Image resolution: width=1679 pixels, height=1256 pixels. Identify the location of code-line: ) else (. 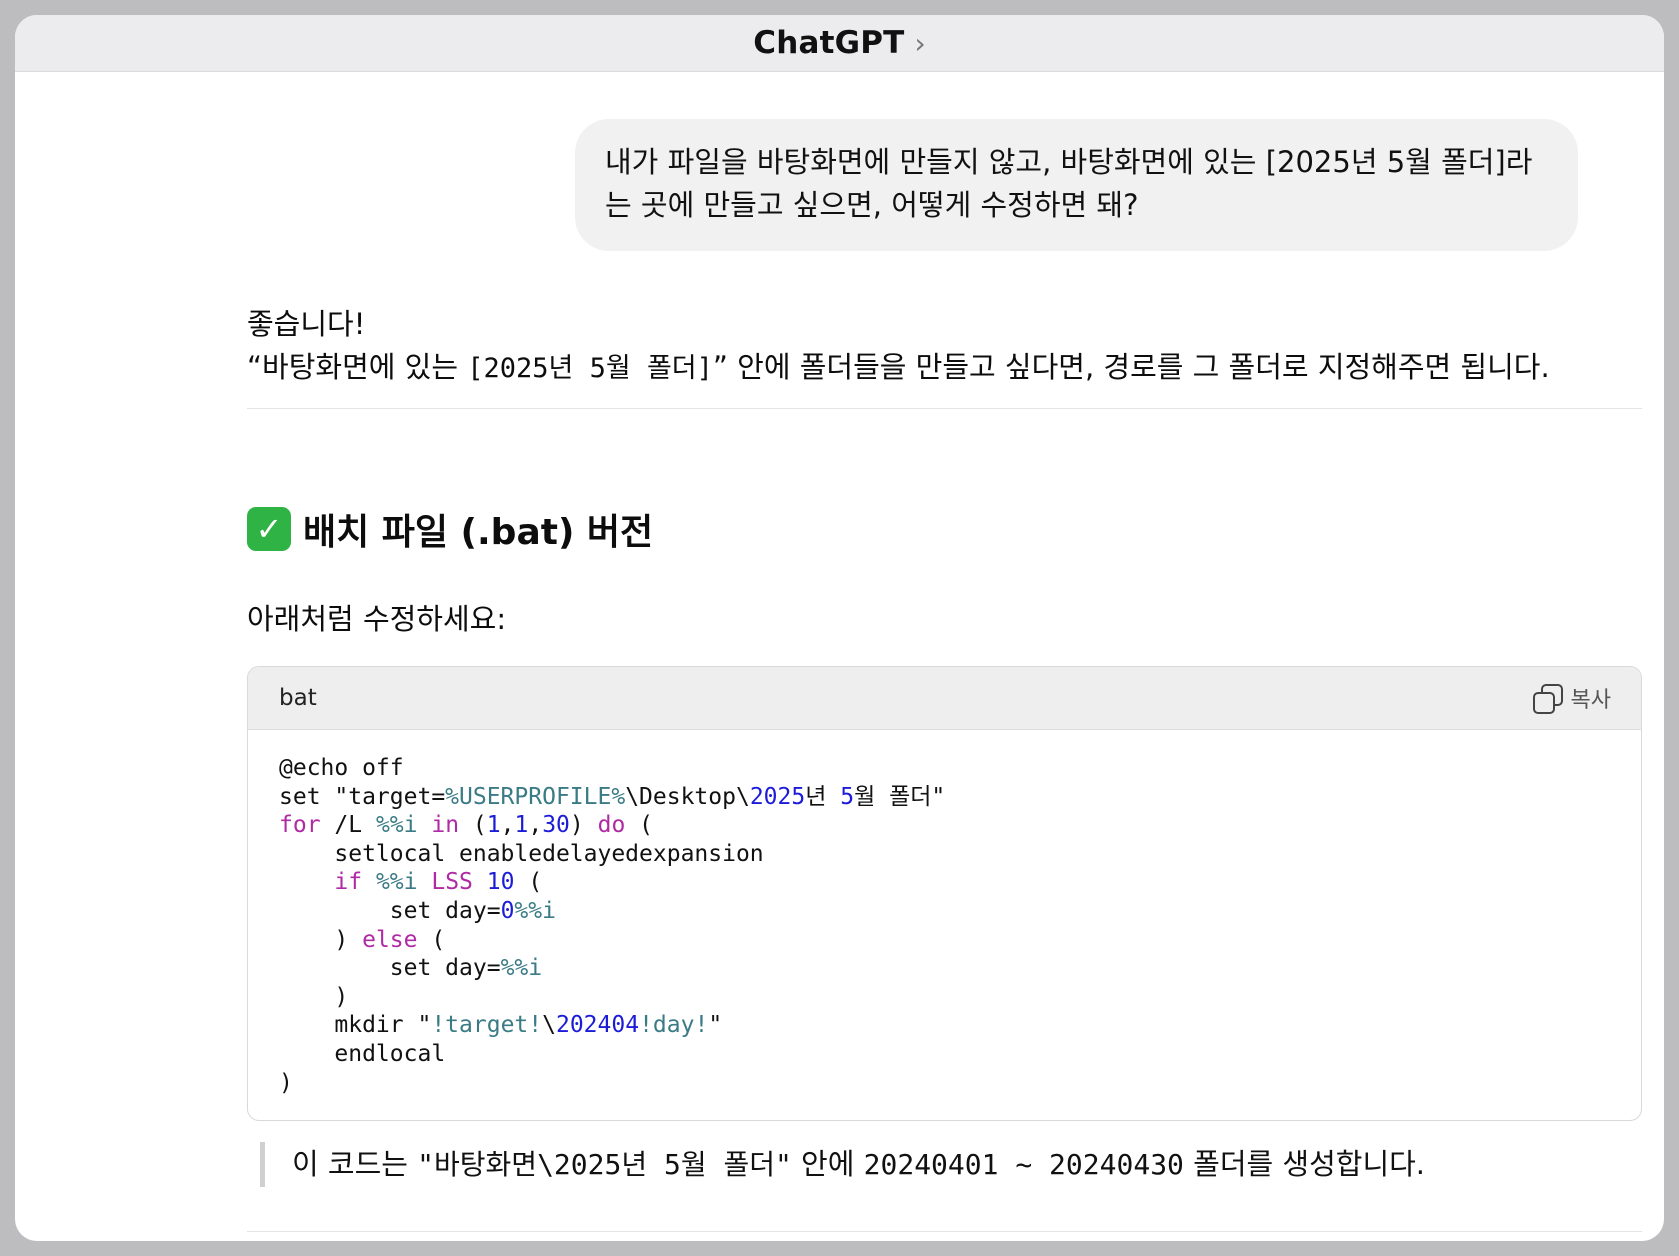
(362, 939).